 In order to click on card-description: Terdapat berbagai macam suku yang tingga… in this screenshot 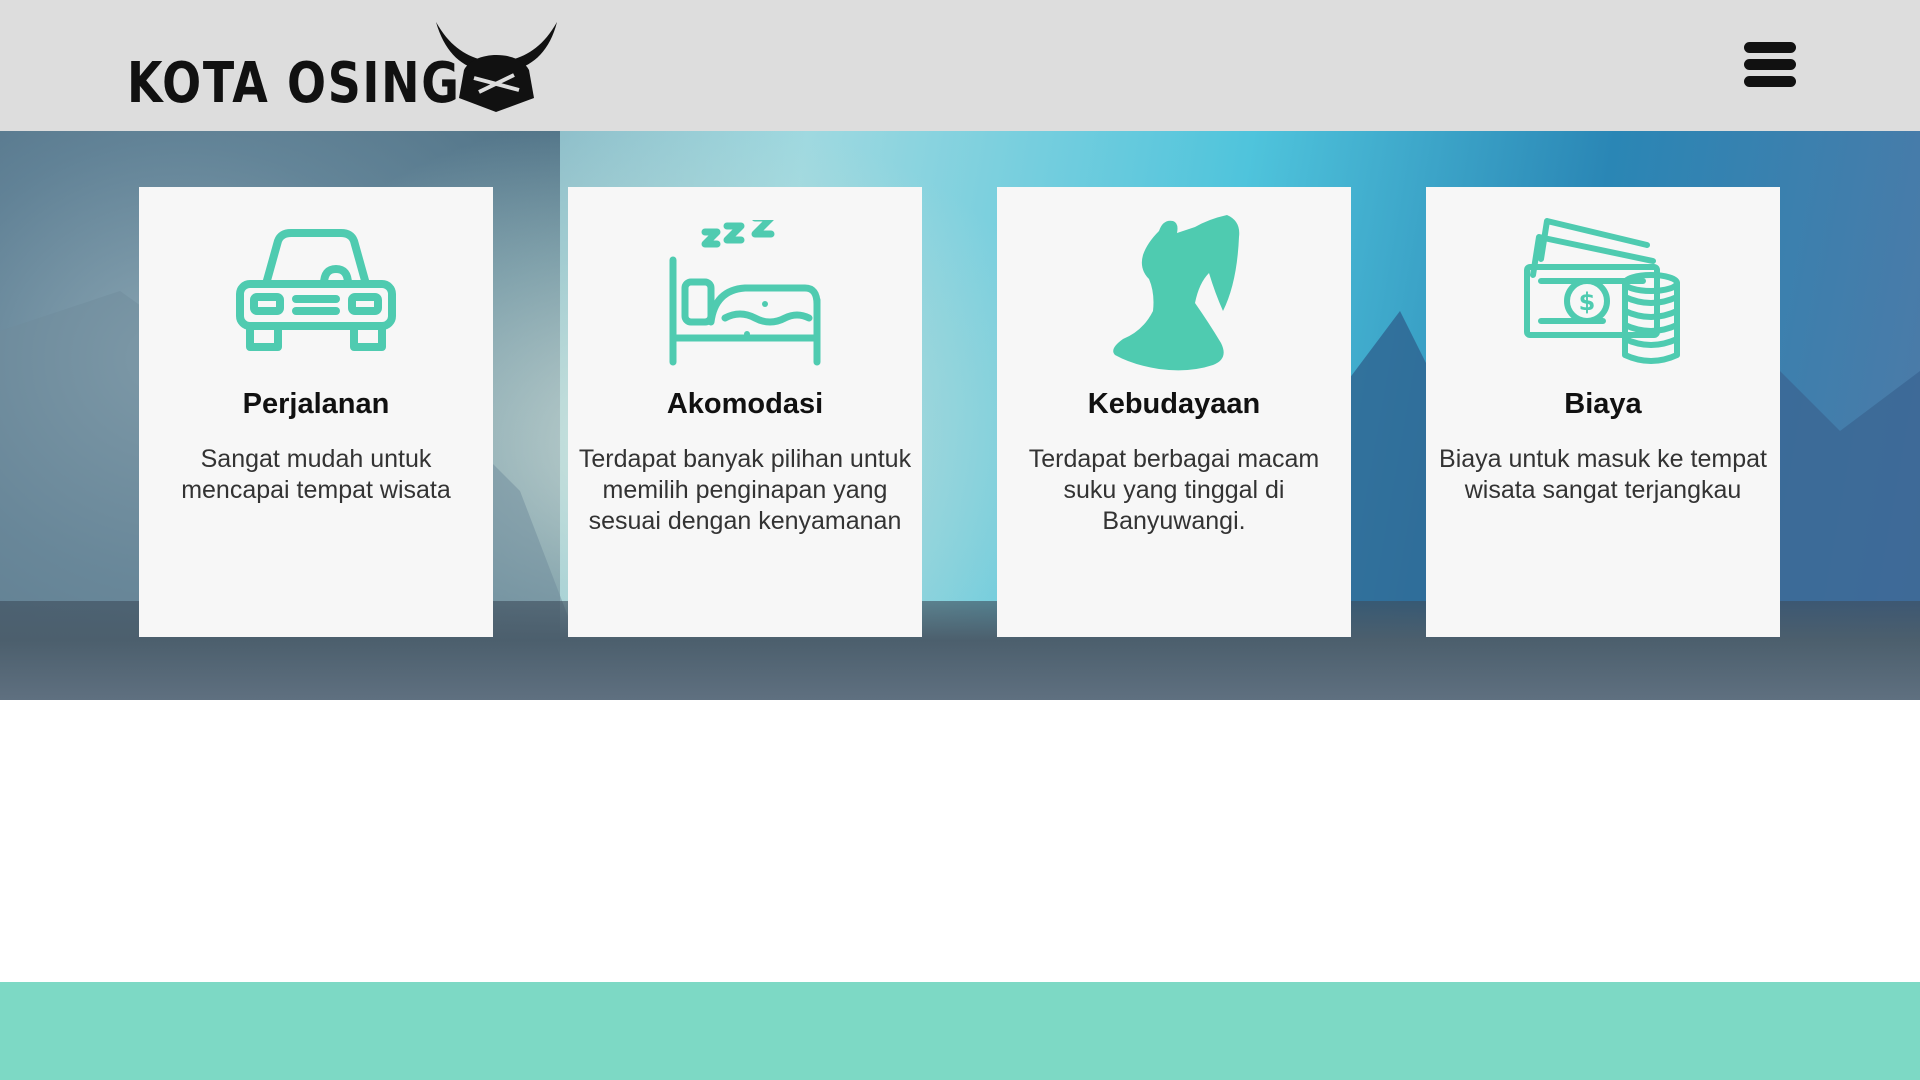, I will do `click(1174, 490)`.